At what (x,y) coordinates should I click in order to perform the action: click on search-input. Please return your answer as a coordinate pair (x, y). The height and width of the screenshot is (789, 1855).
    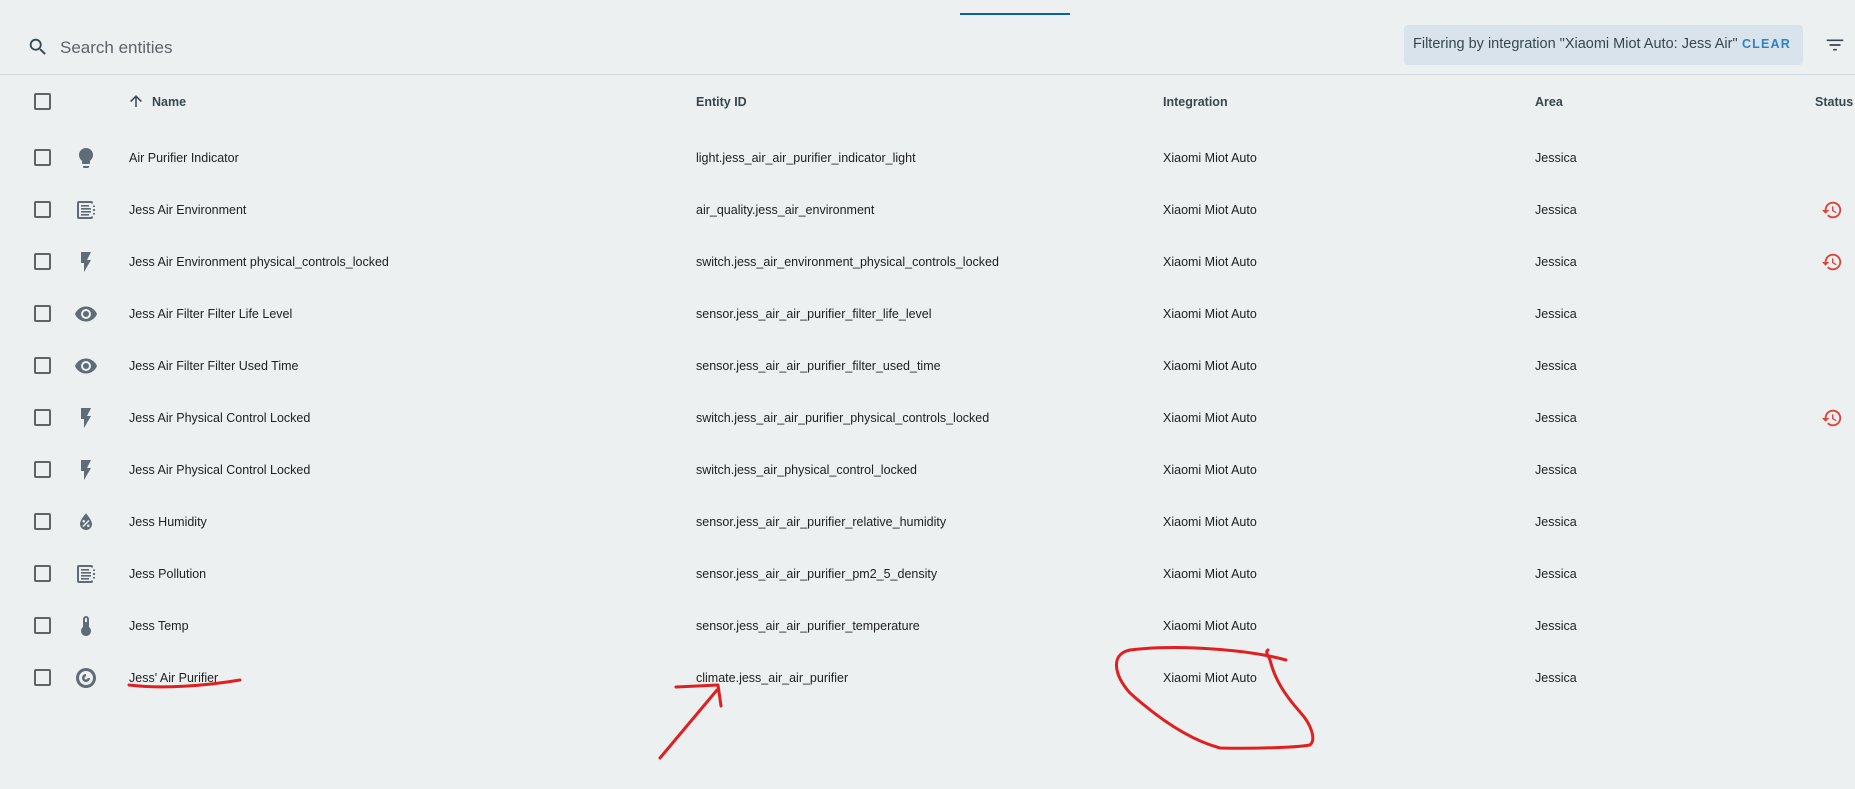
    Looking at the image, I should click on (360, 48).